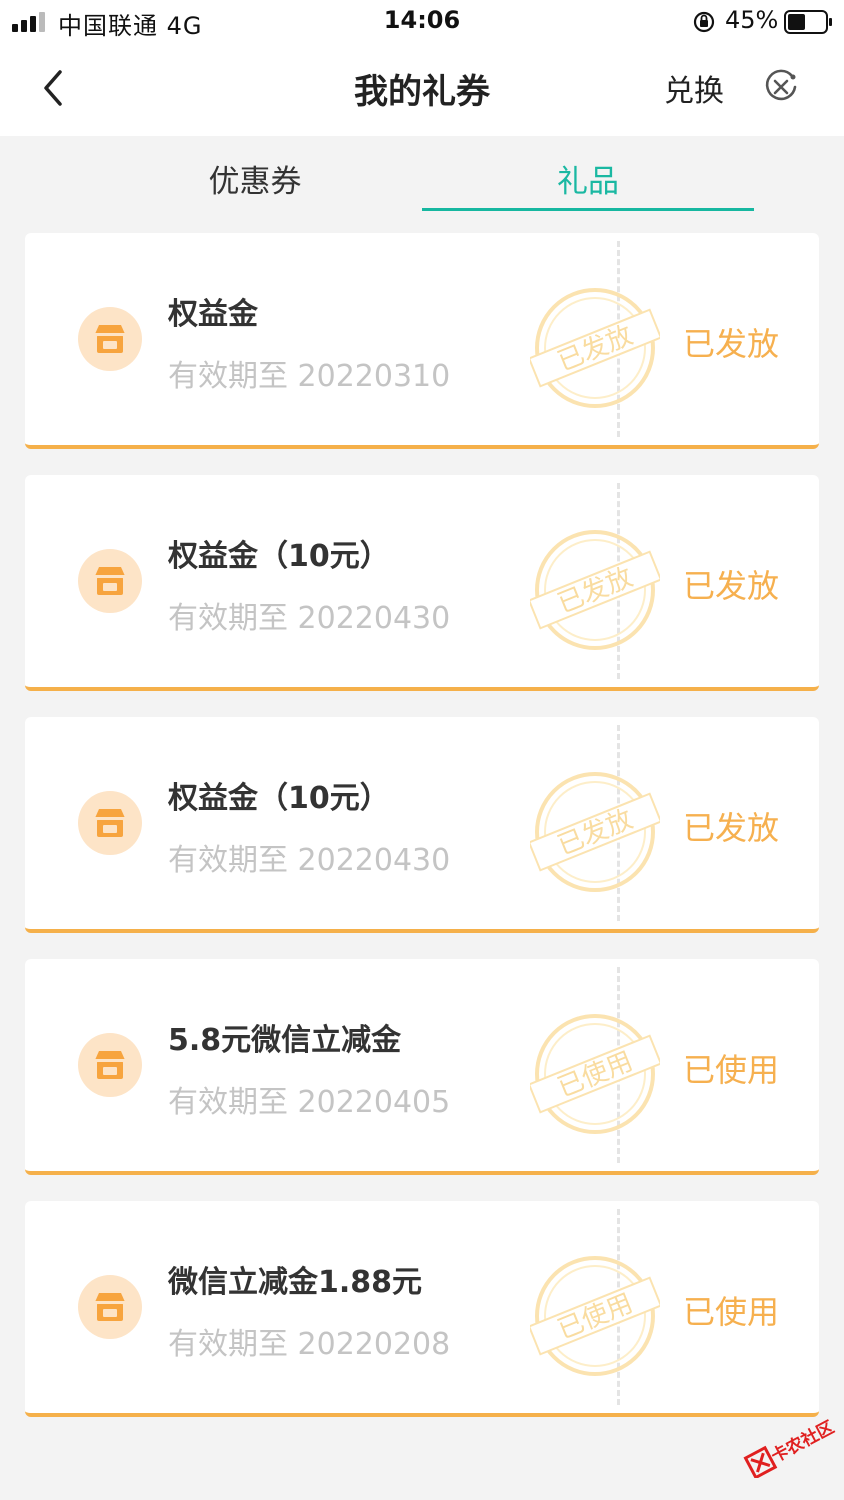 The height and width of the screenshot is (1500, 844). Describe the element at coordinates (781, 87) in the screenshot. I see `close-circle-icon` at that location.